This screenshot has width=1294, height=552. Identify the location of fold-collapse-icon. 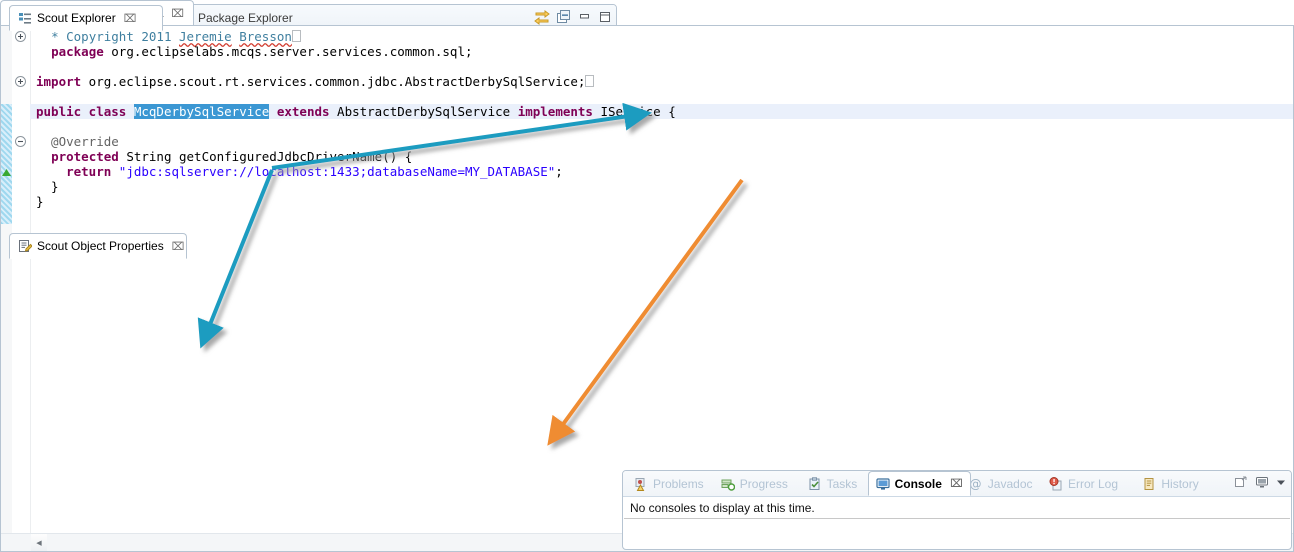
(20, 141).